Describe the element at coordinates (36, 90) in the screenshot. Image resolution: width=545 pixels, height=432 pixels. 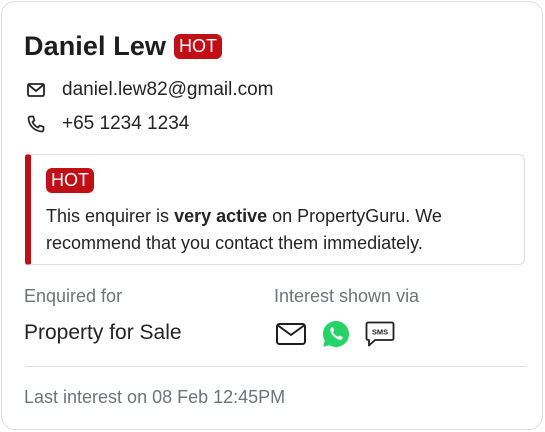
I see `envelope-icon` at that location.